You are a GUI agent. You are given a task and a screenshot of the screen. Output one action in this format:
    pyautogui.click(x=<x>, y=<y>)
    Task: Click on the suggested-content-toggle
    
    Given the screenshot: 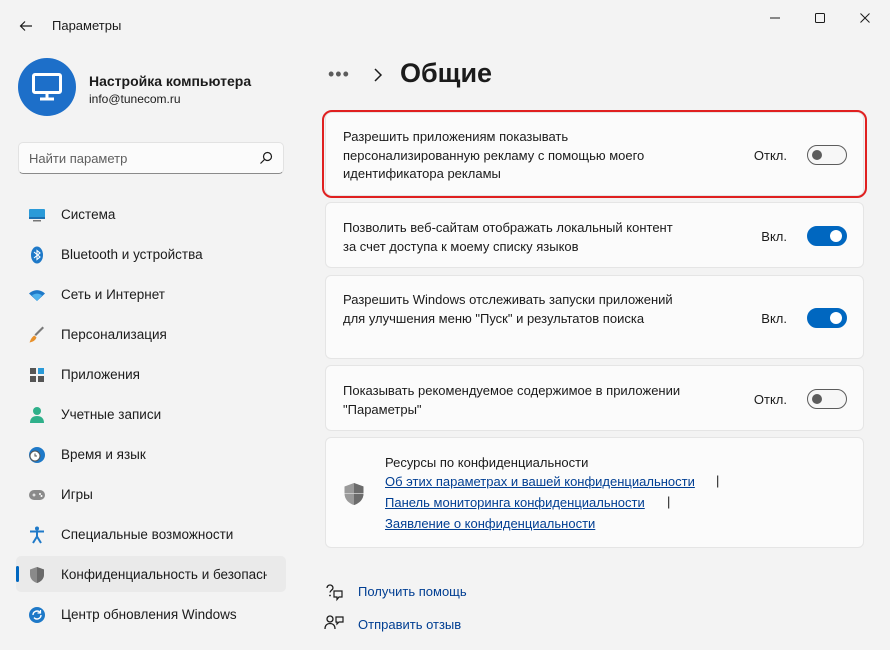 What is the action you would take?
    pyautogui.click(x=827, y=399)
    